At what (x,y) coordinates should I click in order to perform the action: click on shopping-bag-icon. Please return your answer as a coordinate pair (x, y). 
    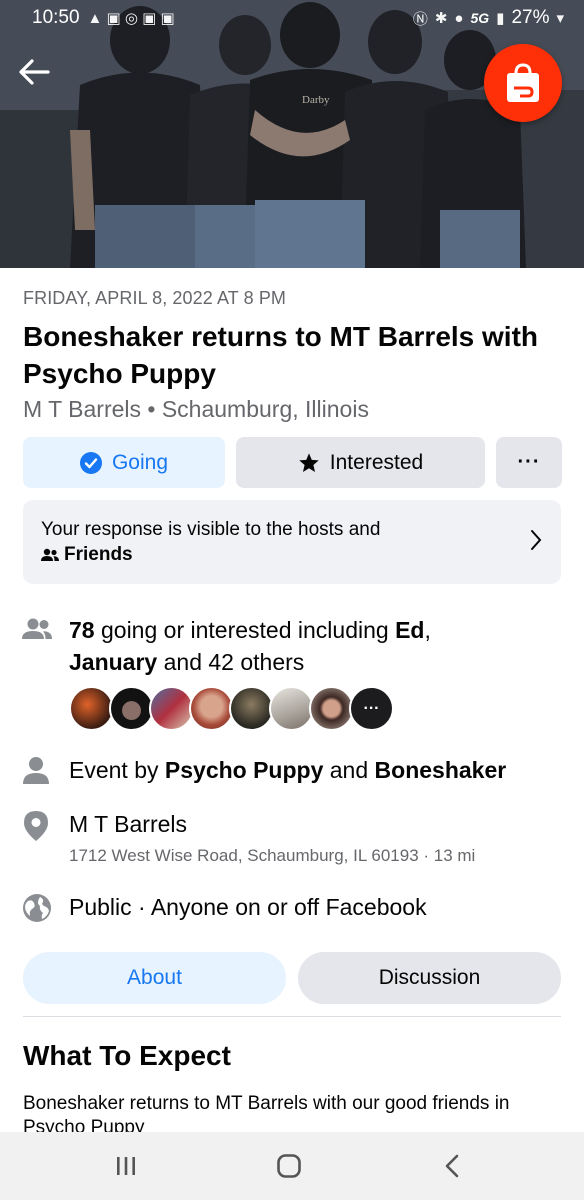
    Looking at the image, I should click on (523, 82).